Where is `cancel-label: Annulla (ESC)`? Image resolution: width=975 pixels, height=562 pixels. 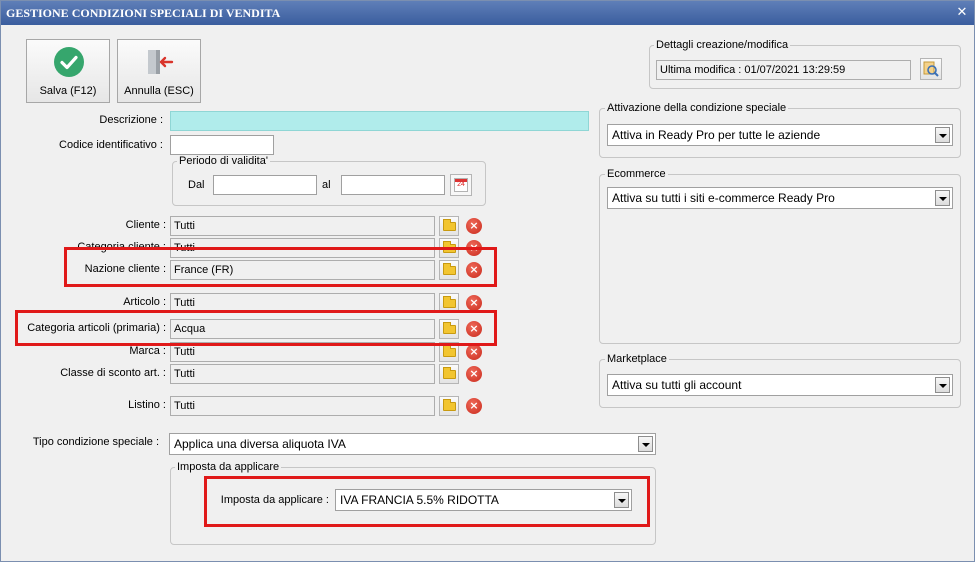 cancel-label: Annulla (ESC) is located at coordinates (159, 91).